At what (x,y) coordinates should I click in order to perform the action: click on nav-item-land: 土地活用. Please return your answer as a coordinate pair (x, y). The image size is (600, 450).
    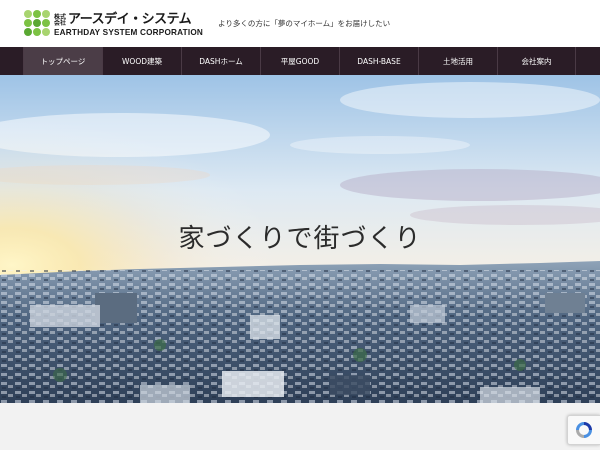
    Looking at the image, I should click on (457, 61).